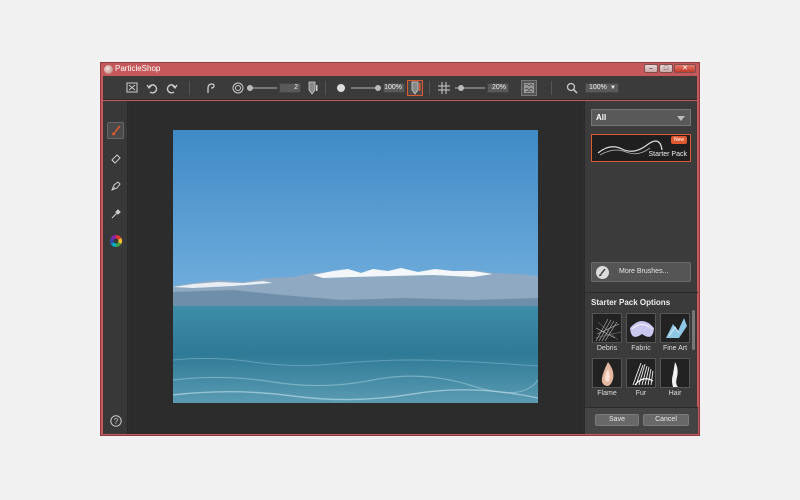 Image resolution: width=800 pixels, height=500 pixels. I want to click on title-bar: ParticleShop – □ ✕, so click(400, 69).